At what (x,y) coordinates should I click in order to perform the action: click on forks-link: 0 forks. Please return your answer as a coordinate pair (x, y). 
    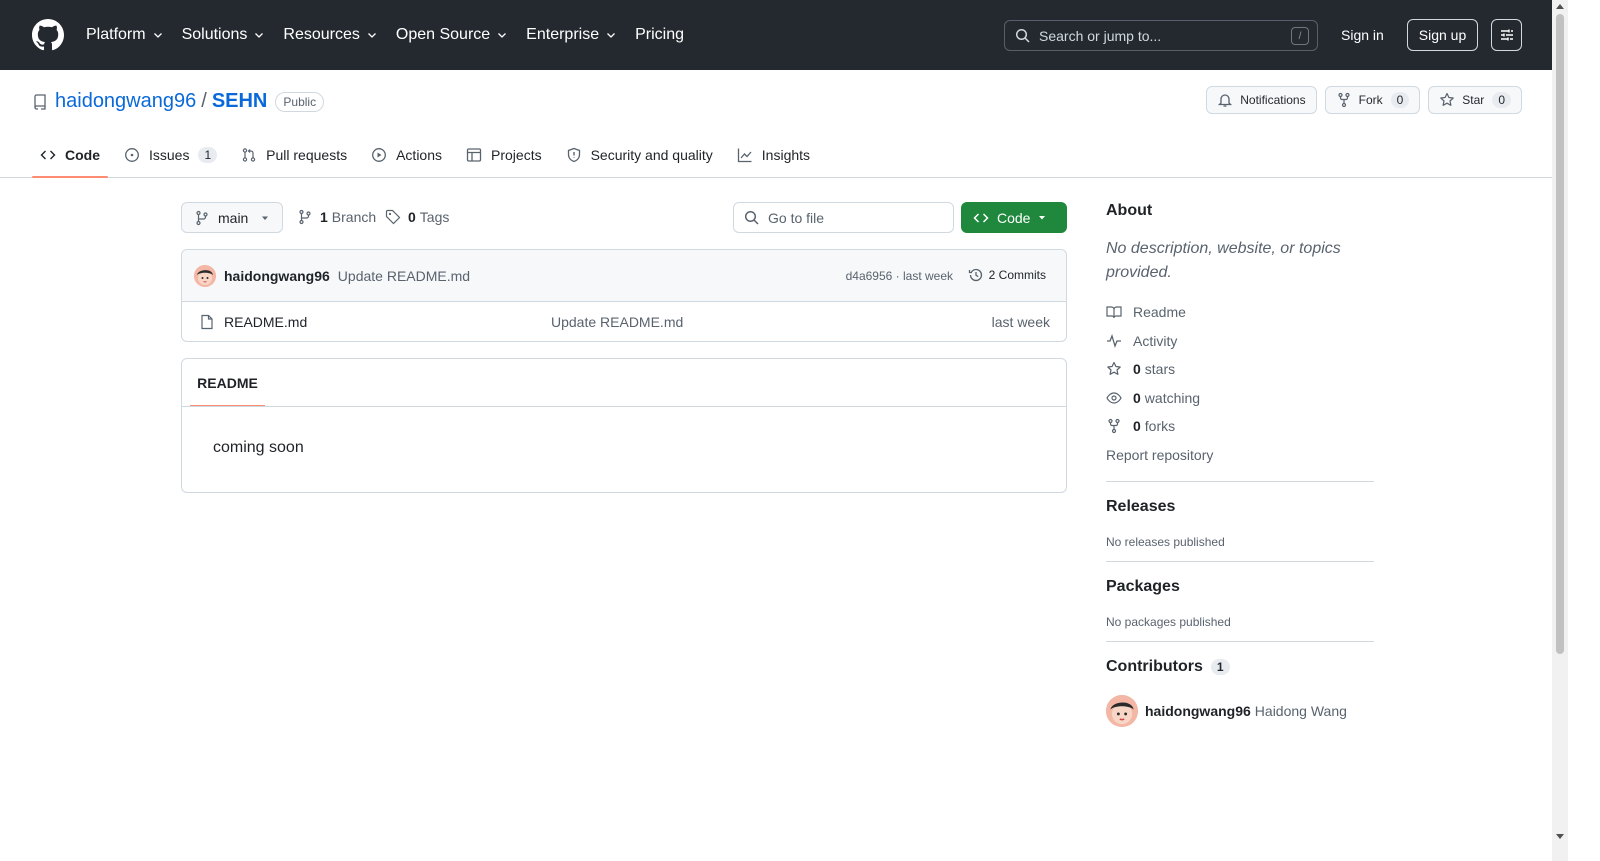
    Looking at the image, I should click on (1240, 426).